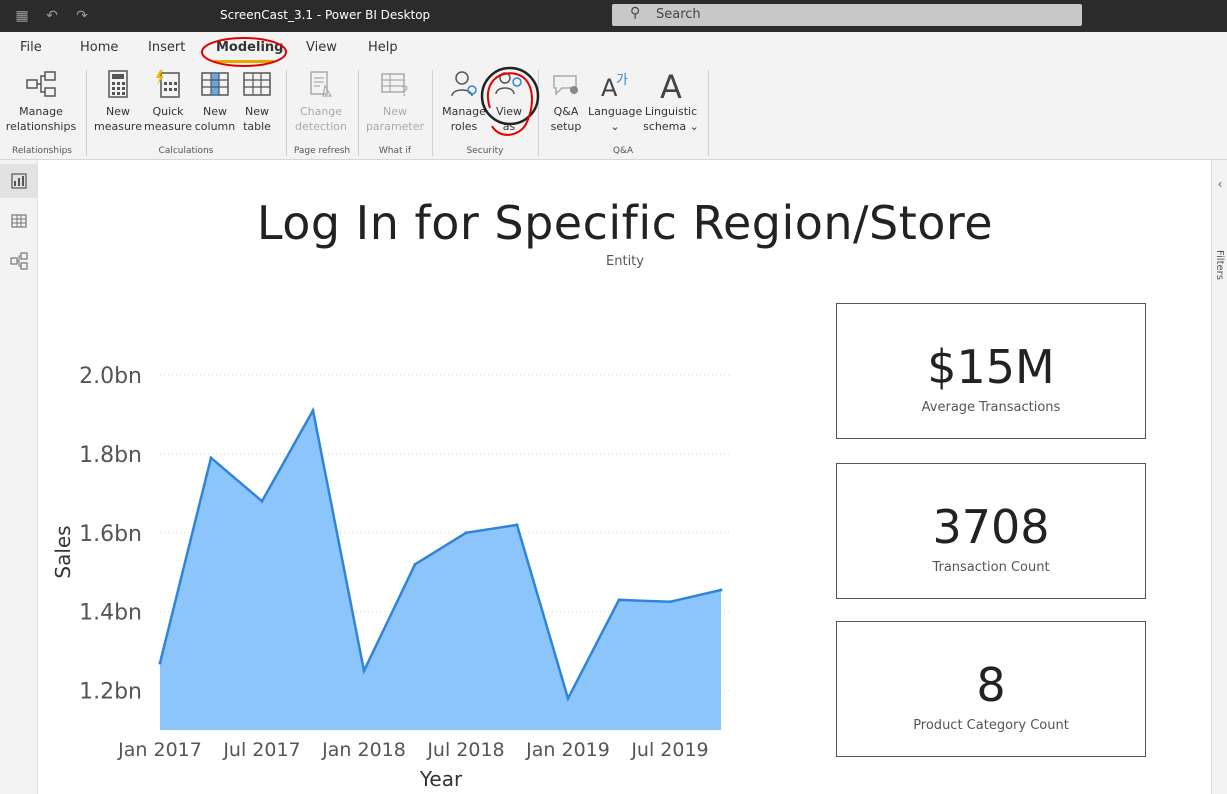 The image size is (1227, 794). Describe the element at coordinates (168, 126) in the screenshot. I see `button-label: measure` at that location.